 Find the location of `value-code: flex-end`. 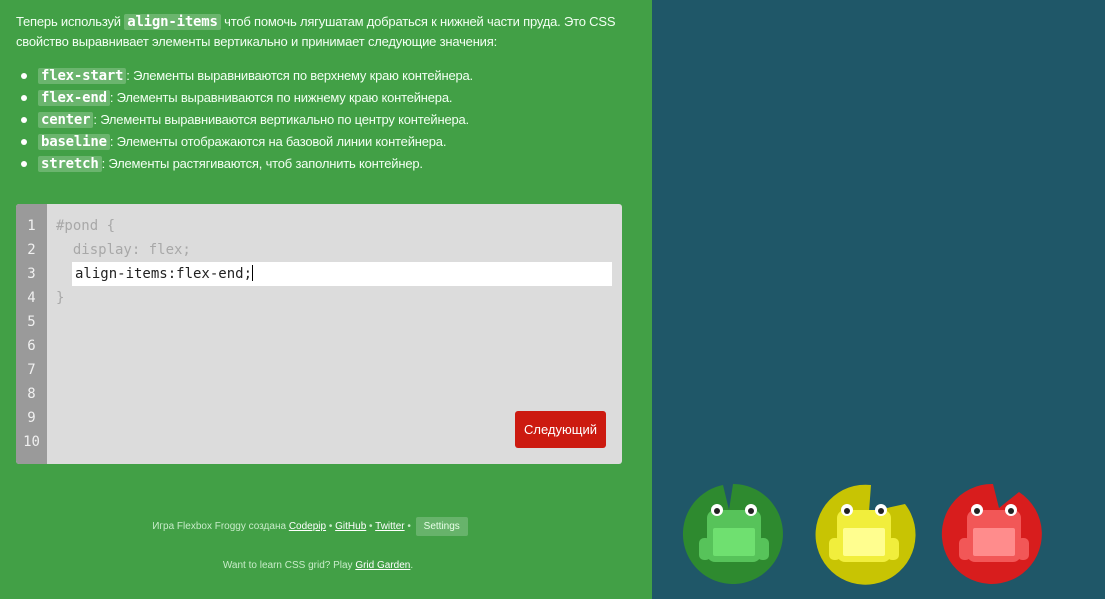

value-code: flex-end is located at coordinates (74, 98).